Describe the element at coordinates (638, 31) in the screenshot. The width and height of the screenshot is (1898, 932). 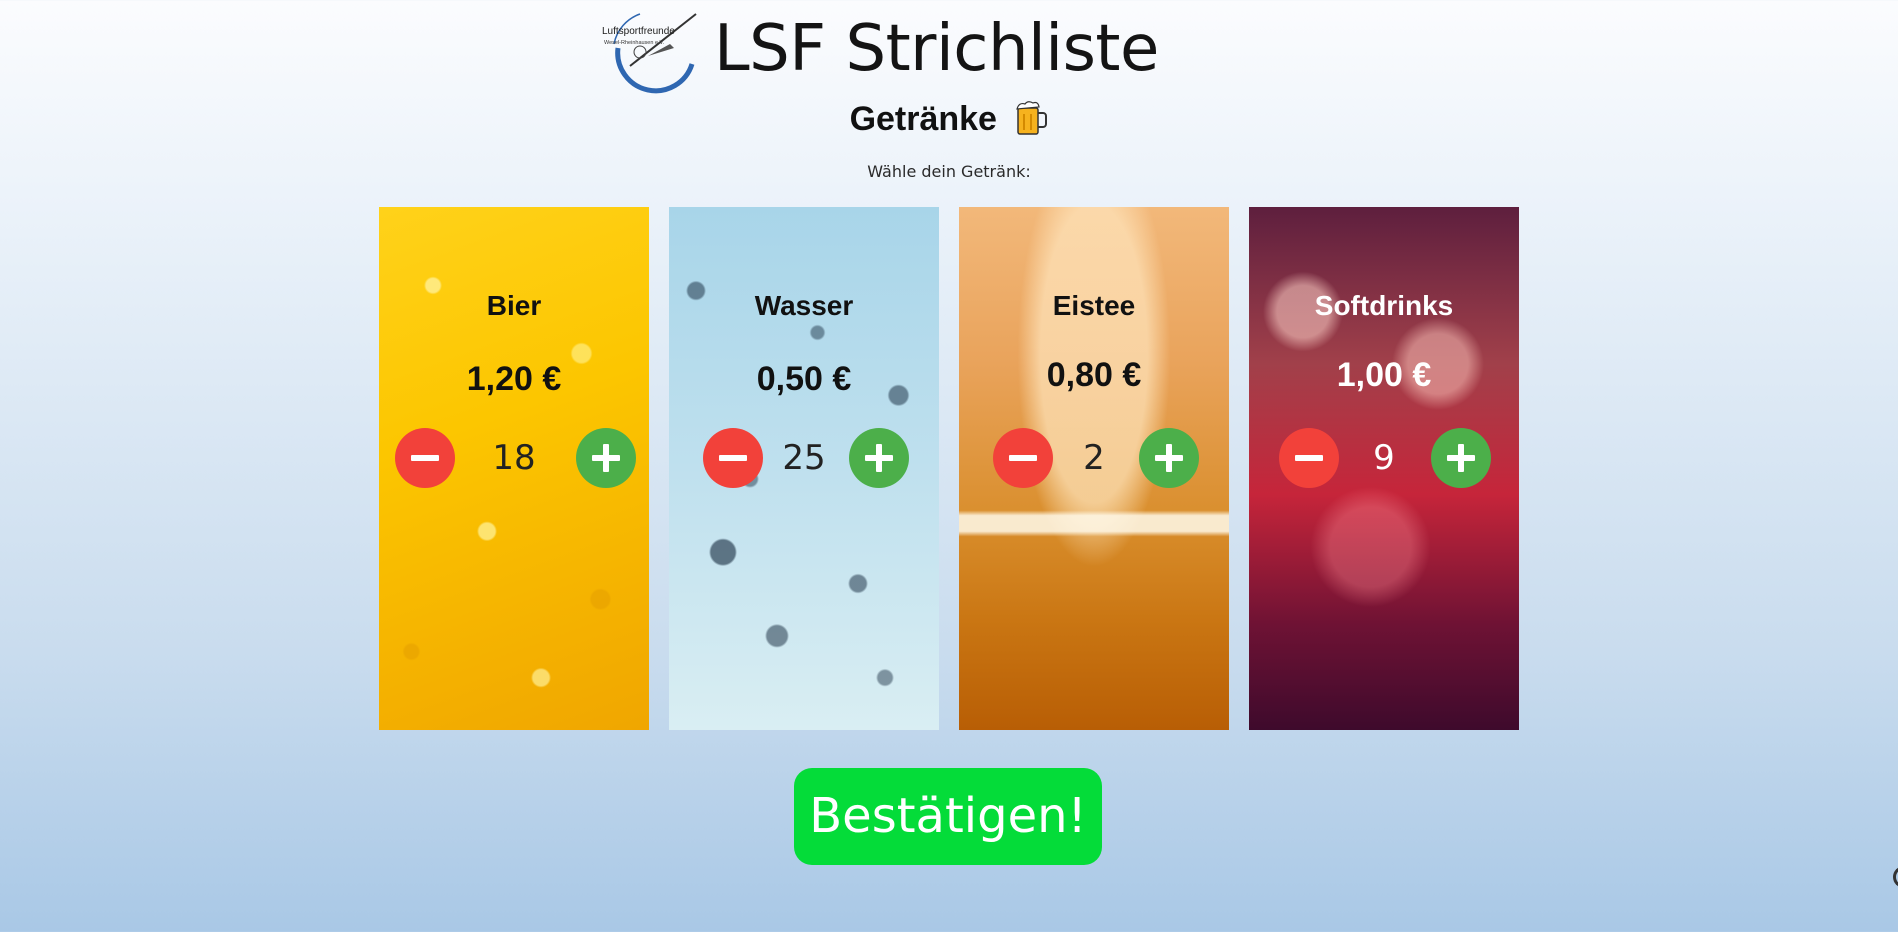
I see `logo-text: Luftsportfreunde` at that location.